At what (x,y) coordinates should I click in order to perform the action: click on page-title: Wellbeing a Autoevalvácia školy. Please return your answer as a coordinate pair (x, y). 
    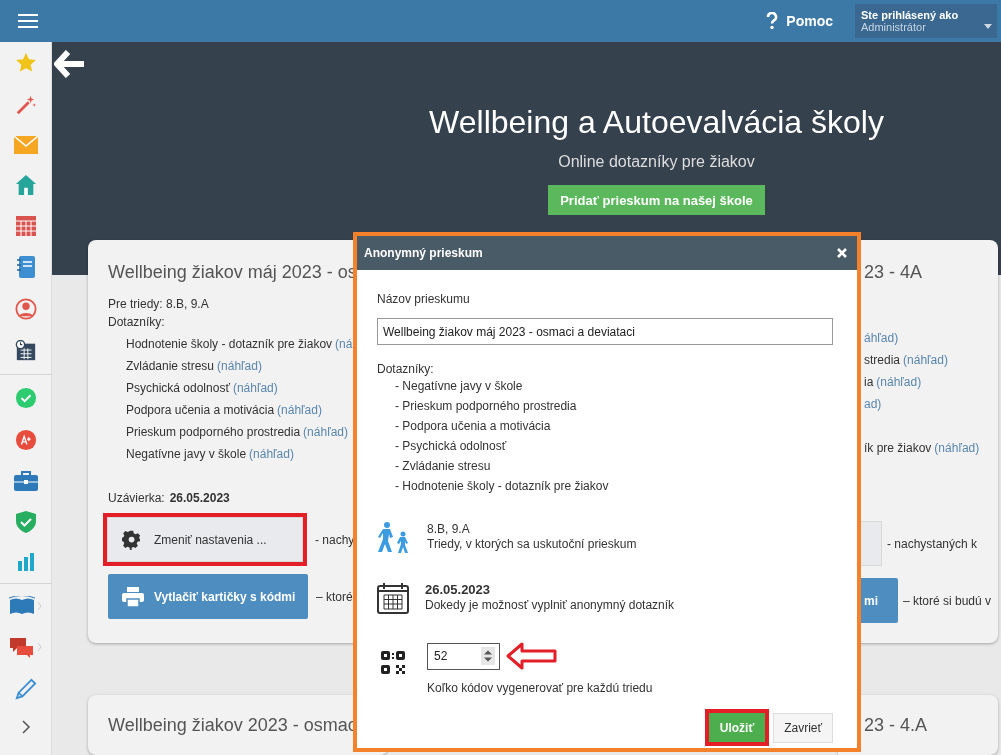
    Looking at the image, I should click on (656, 122).